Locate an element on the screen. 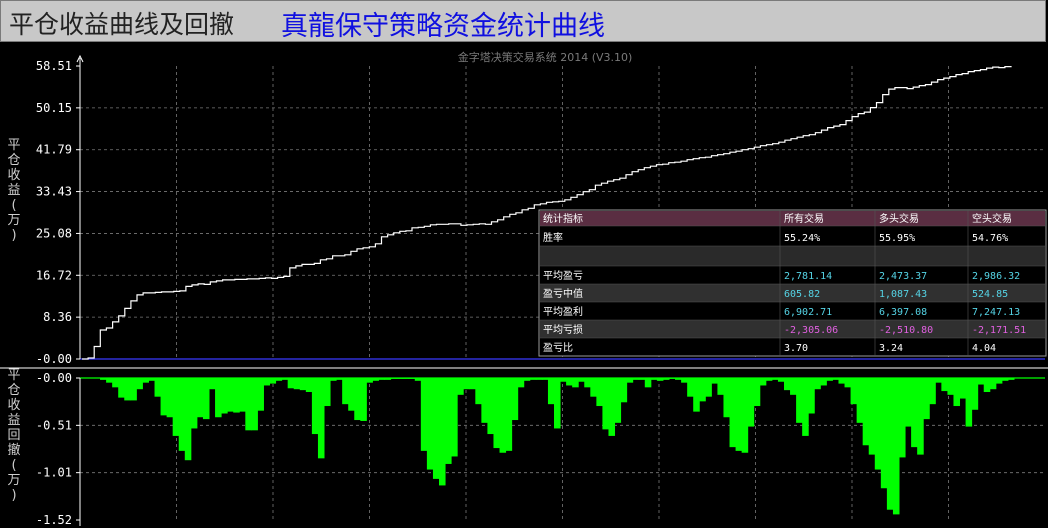  stats-row-bg is located at coordinates (792, 256).